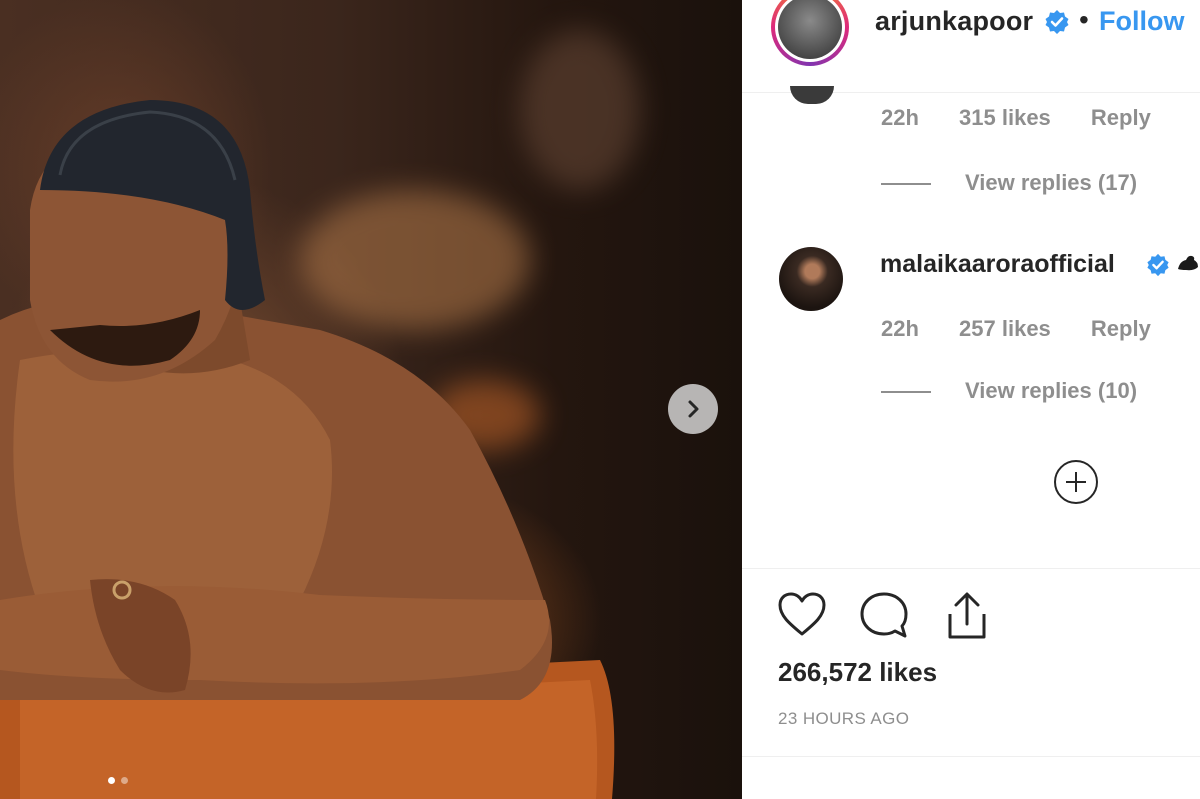 The width and height of the screenshot is (1200, 799). What do you see at coordinates (997, 264) in the screenshot?
I see `commenter-username: malaikaaroraofficial` at bounding box center [997, 264].